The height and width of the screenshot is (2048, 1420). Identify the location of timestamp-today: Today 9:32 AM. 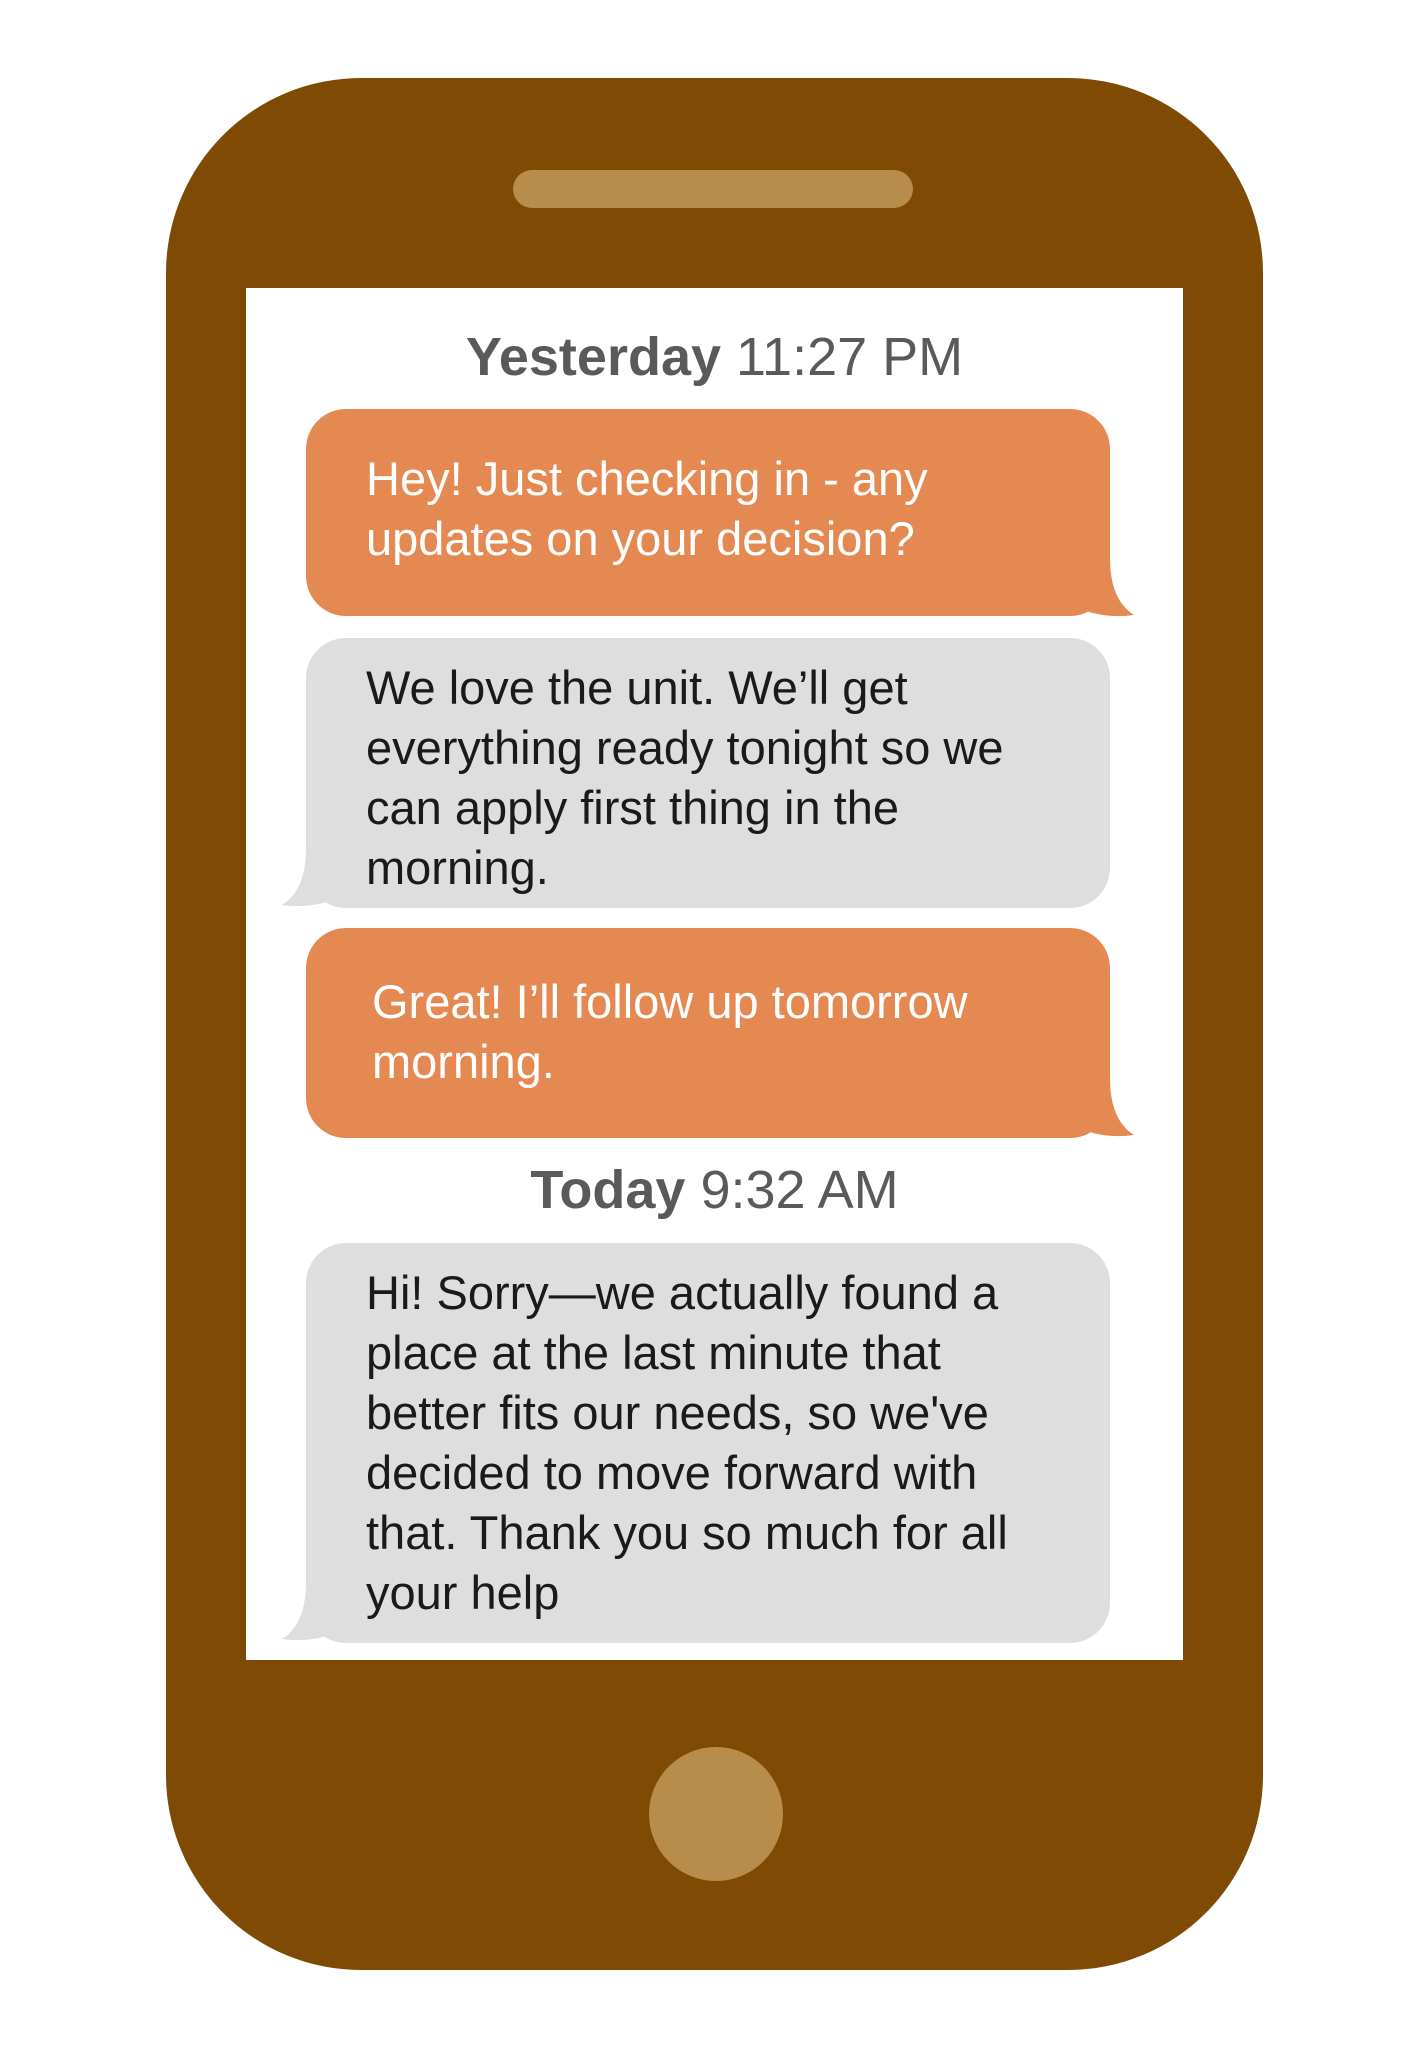
(714, 1190).